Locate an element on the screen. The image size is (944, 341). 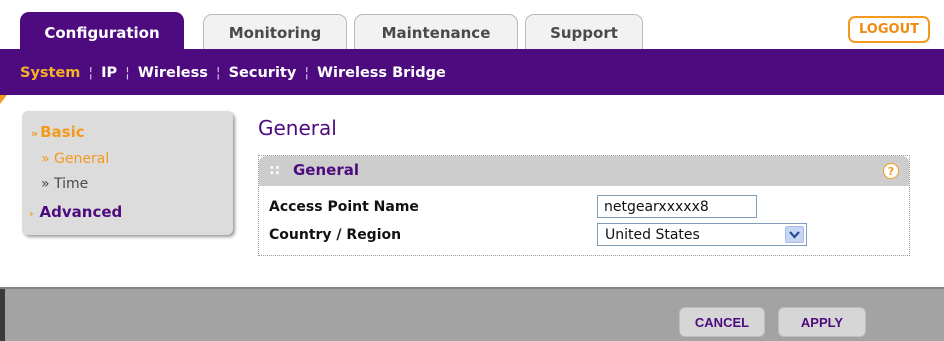
chevron-right-icon: › is located at coordinates (31, 213).